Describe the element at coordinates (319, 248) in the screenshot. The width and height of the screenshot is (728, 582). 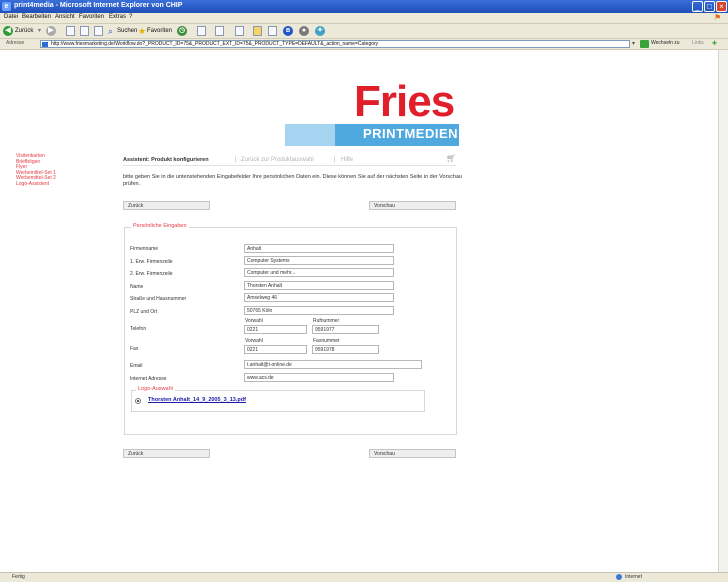
I see `firmenname-input: Anhalt` at that location.